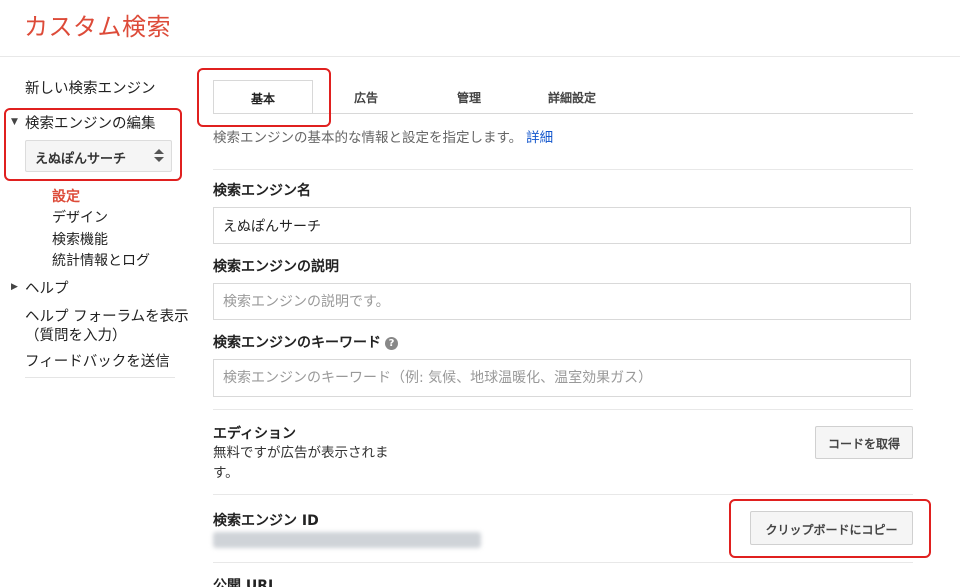  Describe the element at coordinates (14, 287) in the screenshot. I see `collapsed-triangle-icon: ▶` at that location.